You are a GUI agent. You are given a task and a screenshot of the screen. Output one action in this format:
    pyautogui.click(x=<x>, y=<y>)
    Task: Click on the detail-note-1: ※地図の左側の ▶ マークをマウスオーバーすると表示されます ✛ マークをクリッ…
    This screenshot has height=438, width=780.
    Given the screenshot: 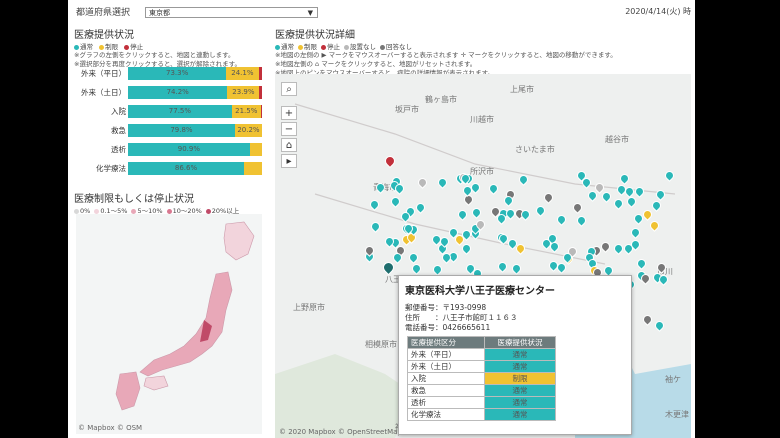 What is the action you would take?
    pyautogui.click(x=485, y=55)
    